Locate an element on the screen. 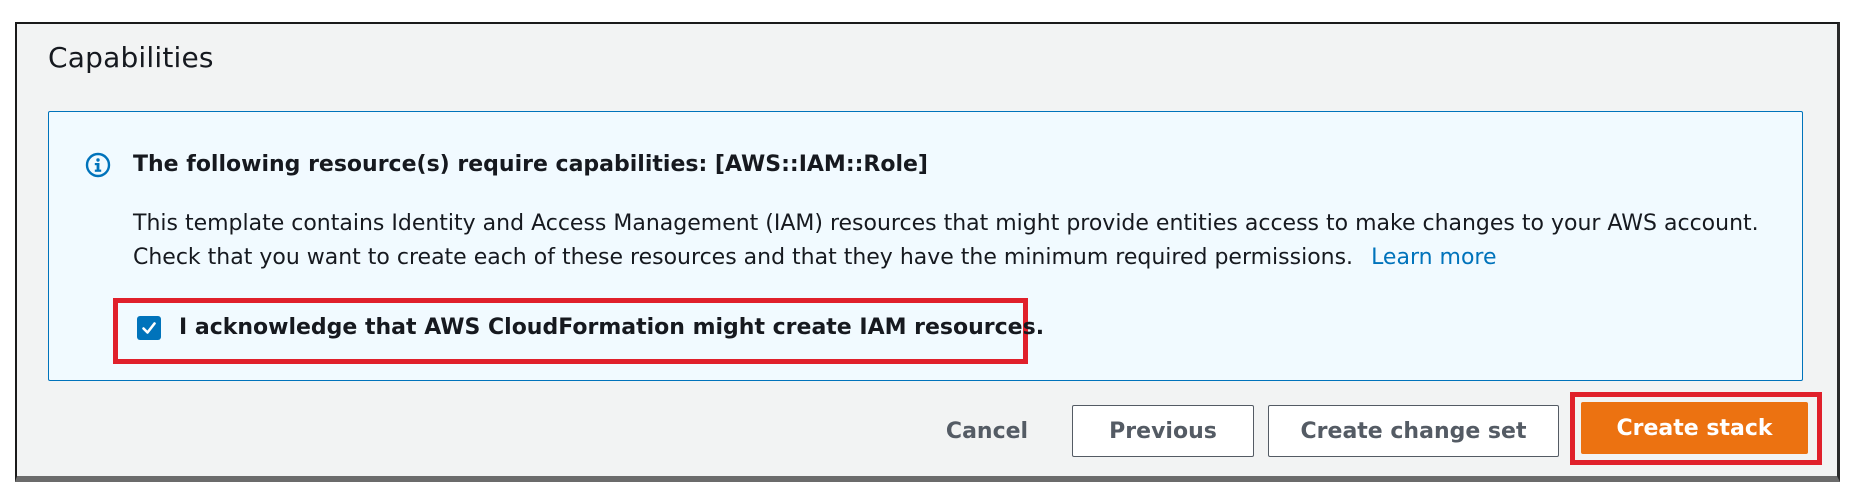 This screenshot has height=501, width=1851. create-stack-button: Create stack is located at coordinates (1694, 428).